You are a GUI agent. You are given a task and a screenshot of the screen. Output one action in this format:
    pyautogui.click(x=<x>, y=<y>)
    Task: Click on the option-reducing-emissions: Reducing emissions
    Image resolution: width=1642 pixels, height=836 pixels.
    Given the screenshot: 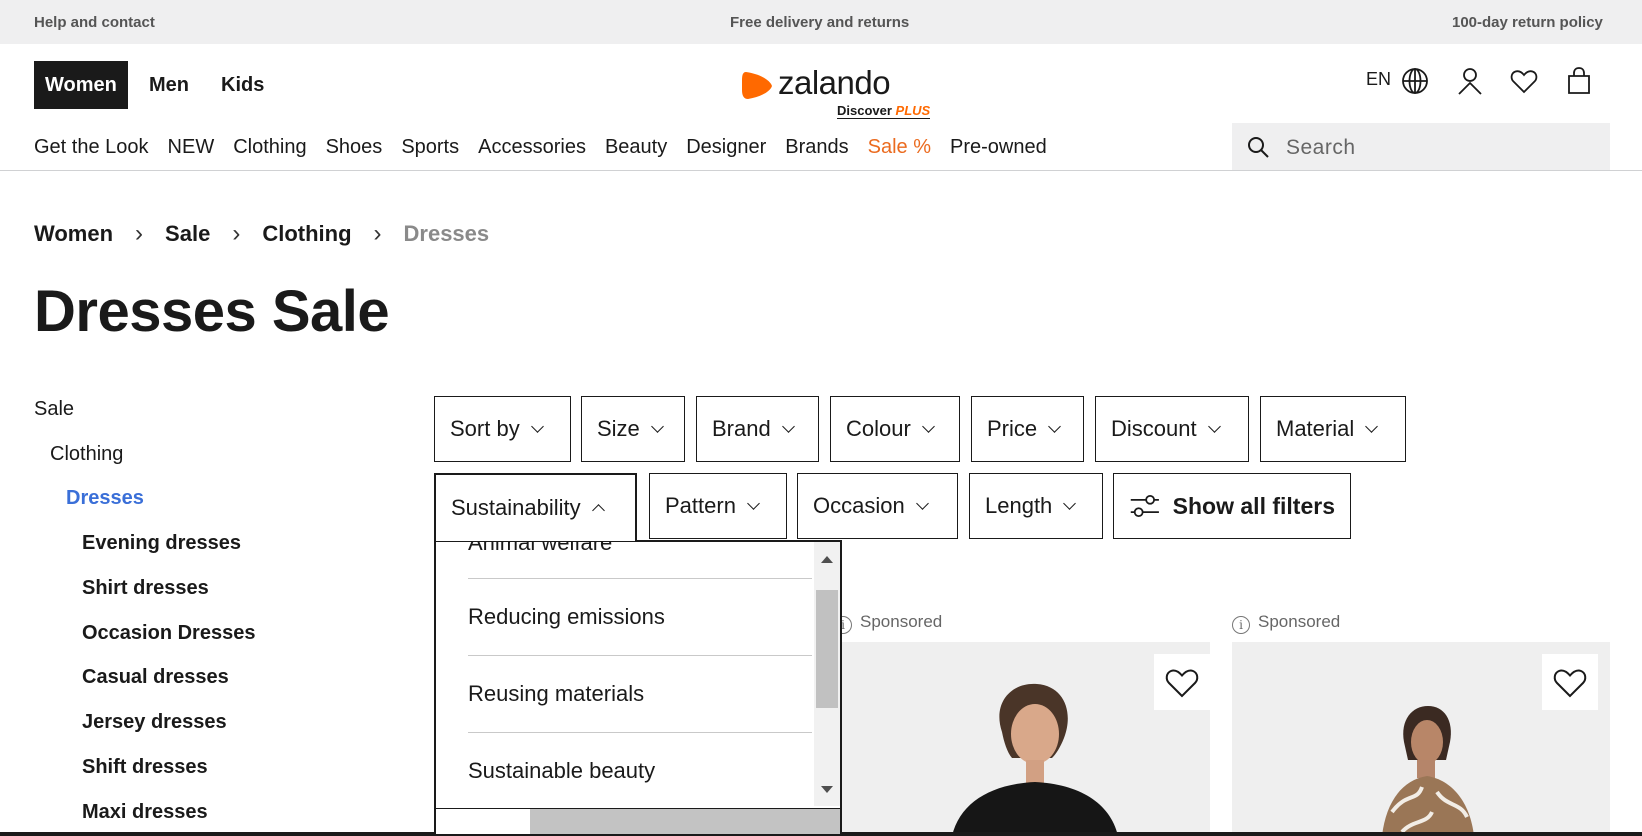 What is the action you would take?
    pyautogui.click(x=641, y=617)
    